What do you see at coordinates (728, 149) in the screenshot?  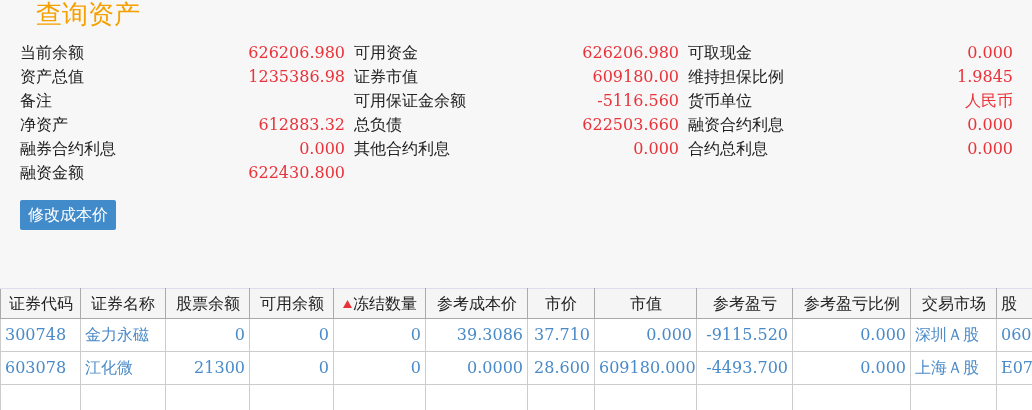 I see `field-label: 合约总利息` at bounding box center [728, 149].